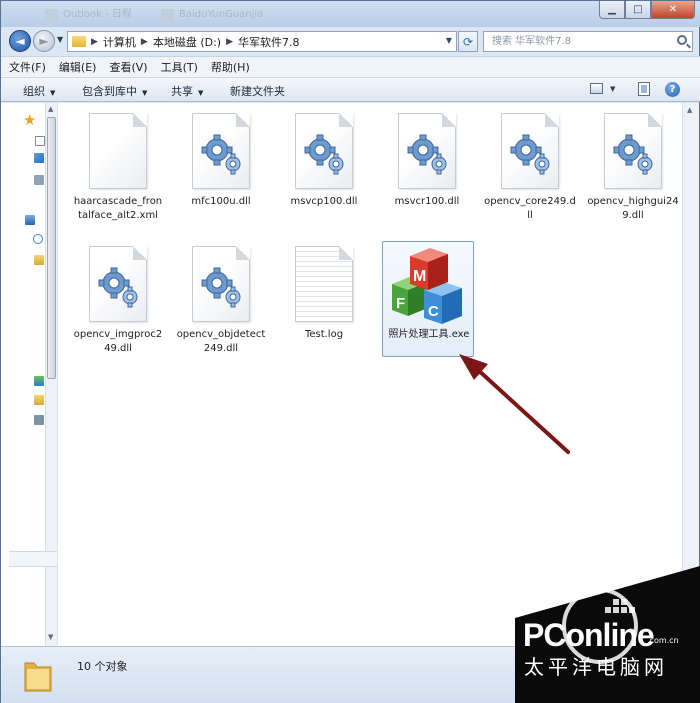  I want to click on share-label: 共享, so click(182, 91).